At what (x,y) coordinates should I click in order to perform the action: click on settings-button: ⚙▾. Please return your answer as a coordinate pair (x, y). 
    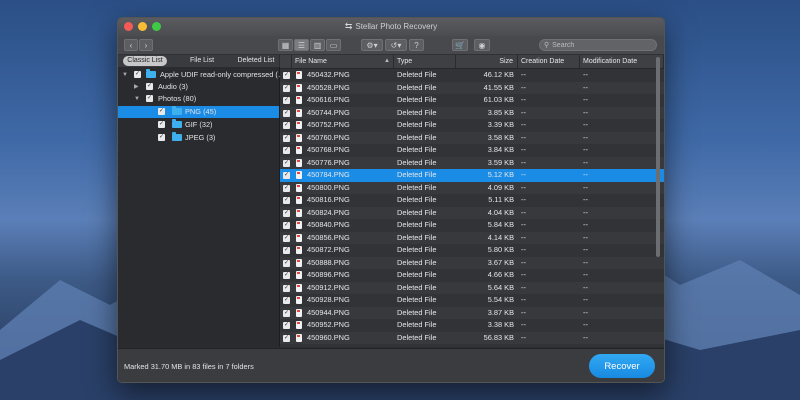
    Looking at the image, I should click on (372, 45).